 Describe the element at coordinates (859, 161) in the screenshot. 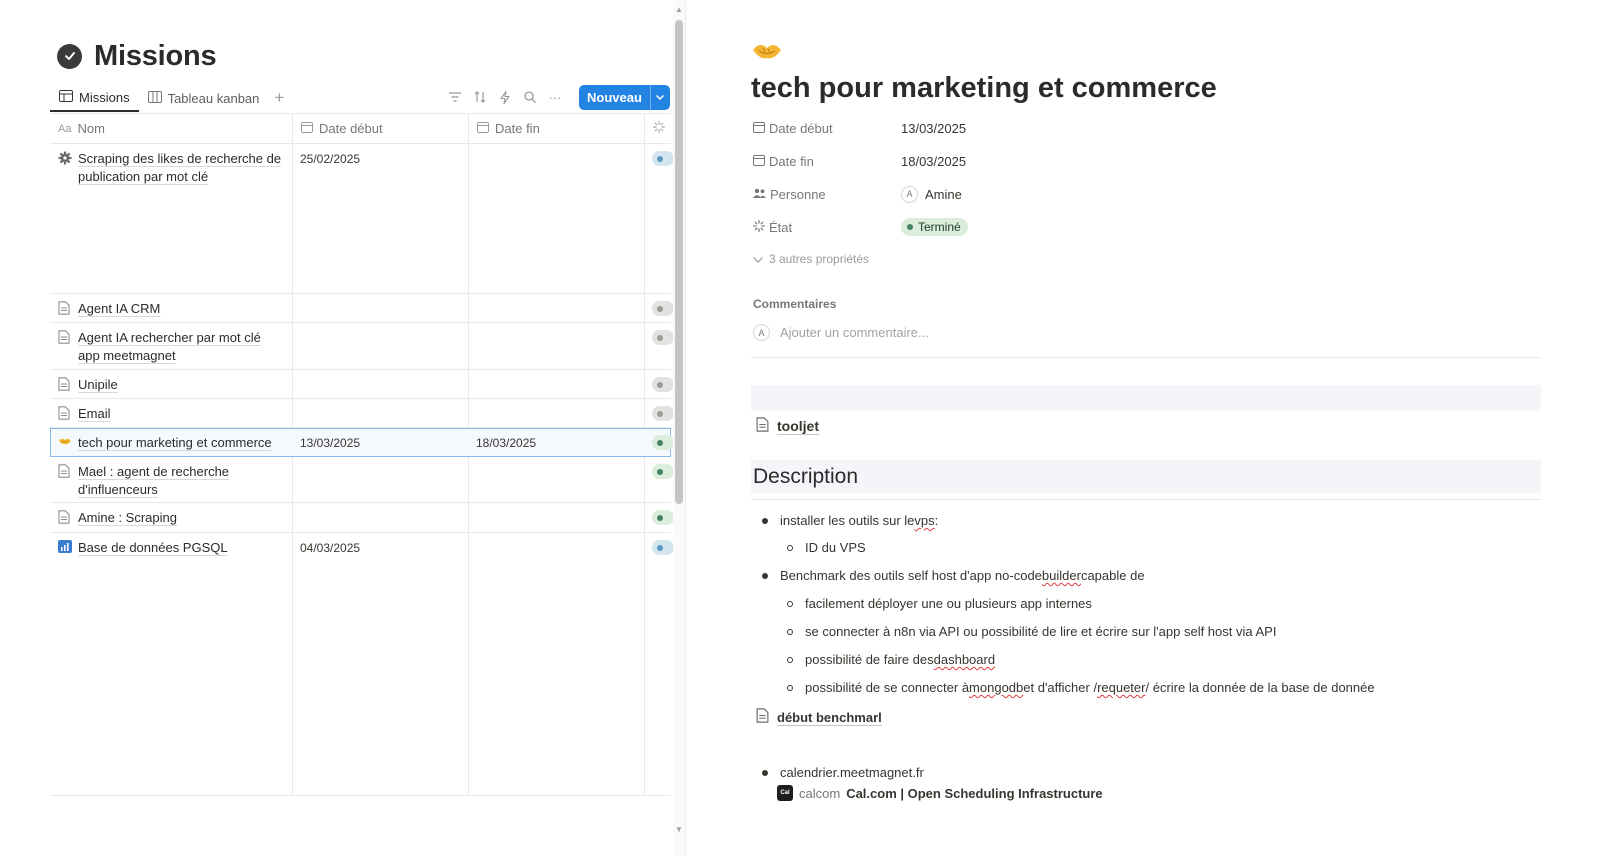

I see `property-end-date: Date fin 18/03/2025` at that location.